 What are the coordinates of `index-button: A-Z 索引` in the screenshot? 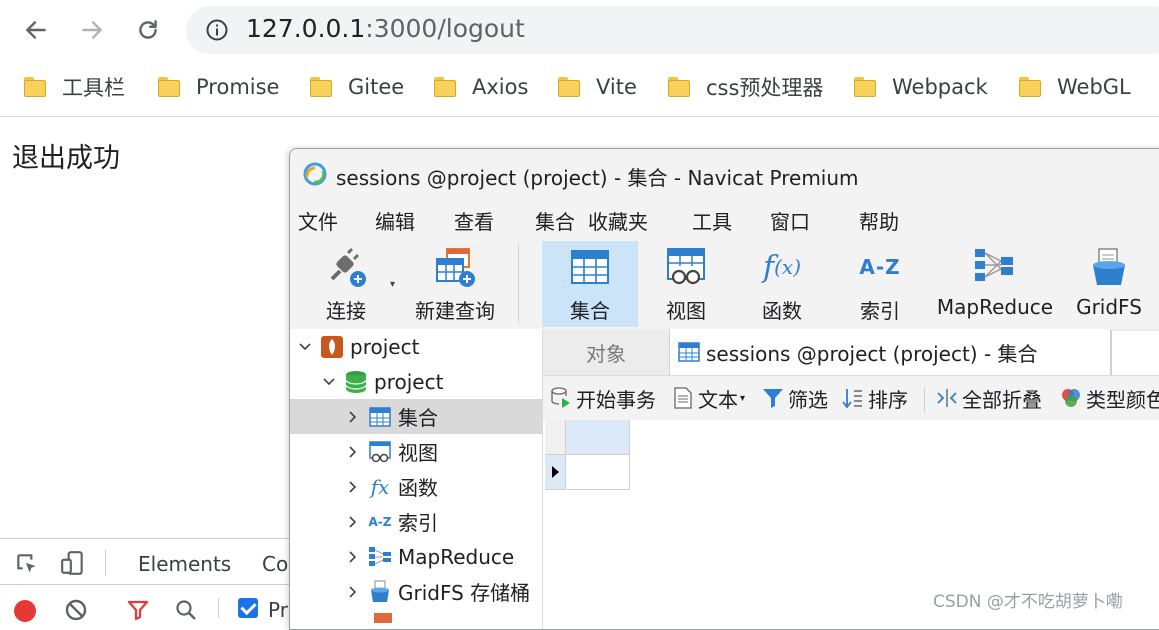 It's located at (880, 284).